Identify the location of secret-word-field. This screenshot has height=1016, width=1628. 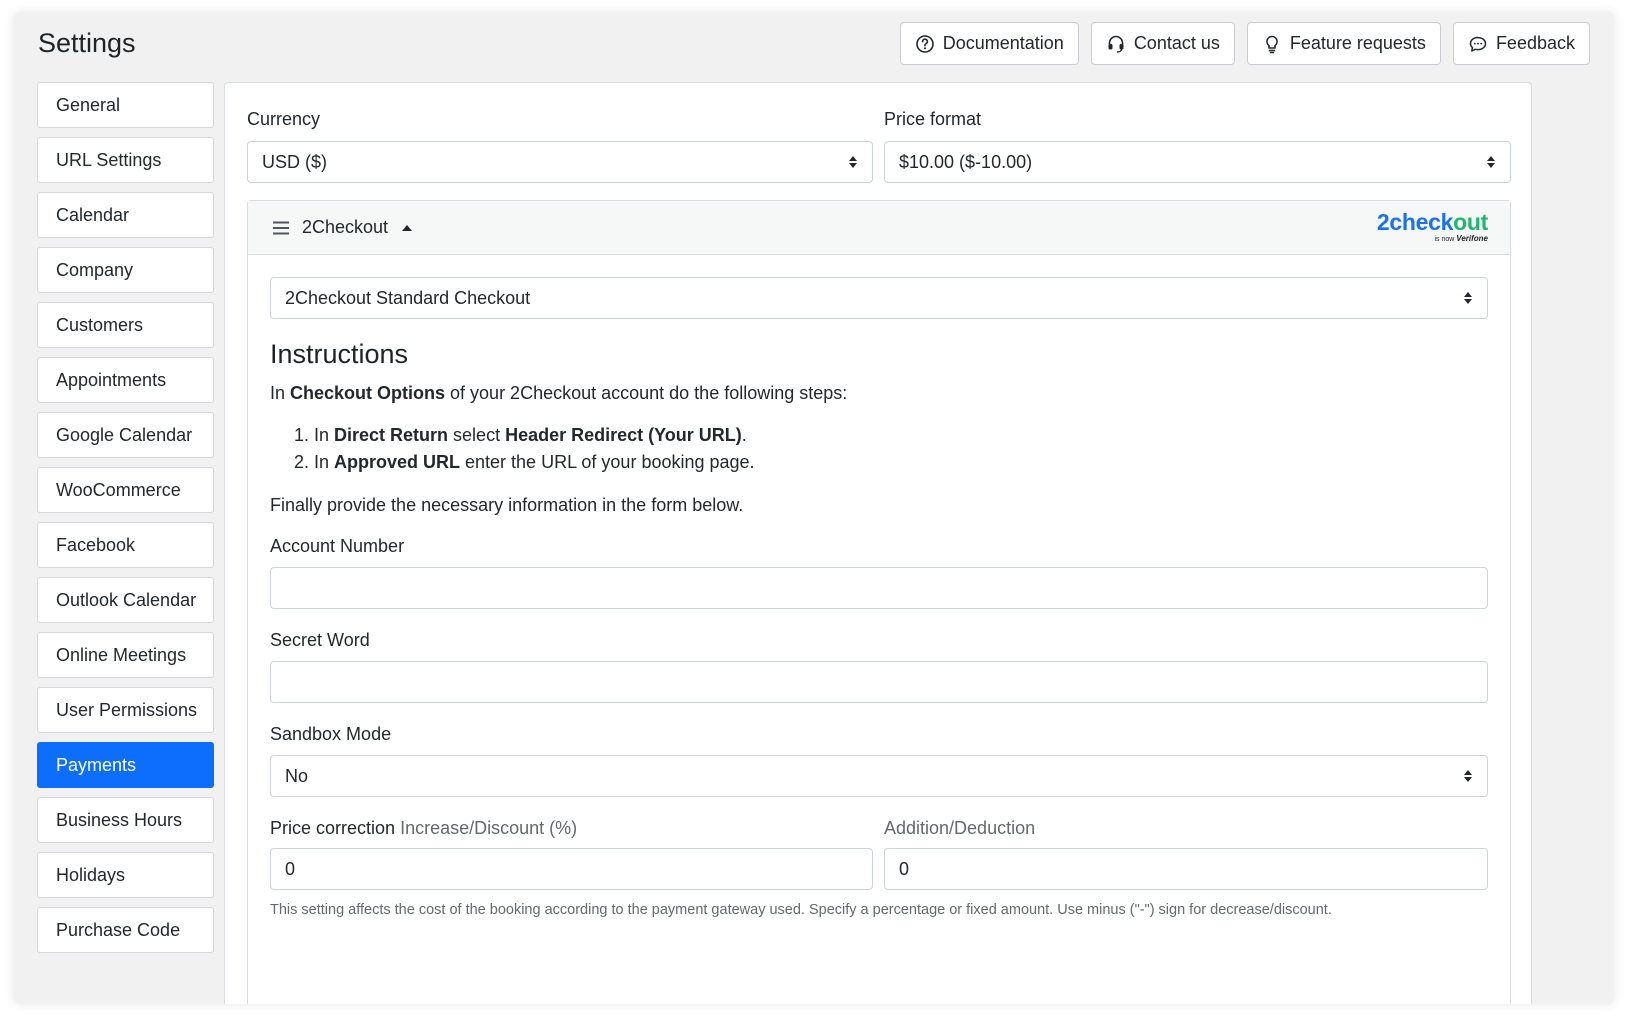
(879, 682).